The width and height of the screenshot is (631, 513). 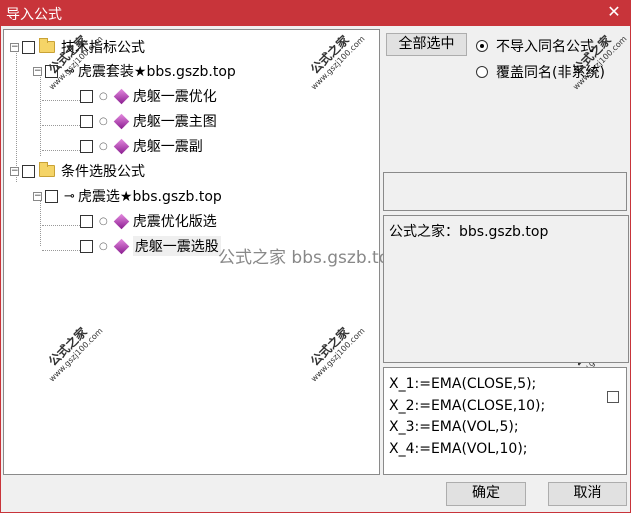 I want to click on tree-node-formula: ○ 虎躯一震优化, so click(x=148, y=96).